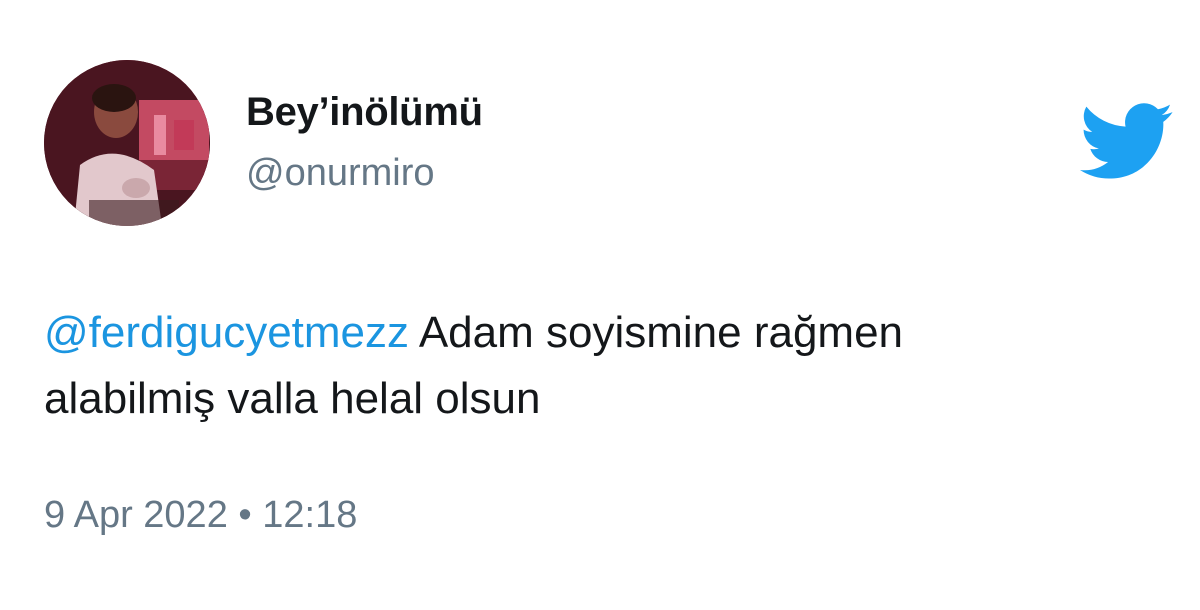 This screenshot has height=610, width=1200. I want to click on username: @onurmiro, so click(340, 173).